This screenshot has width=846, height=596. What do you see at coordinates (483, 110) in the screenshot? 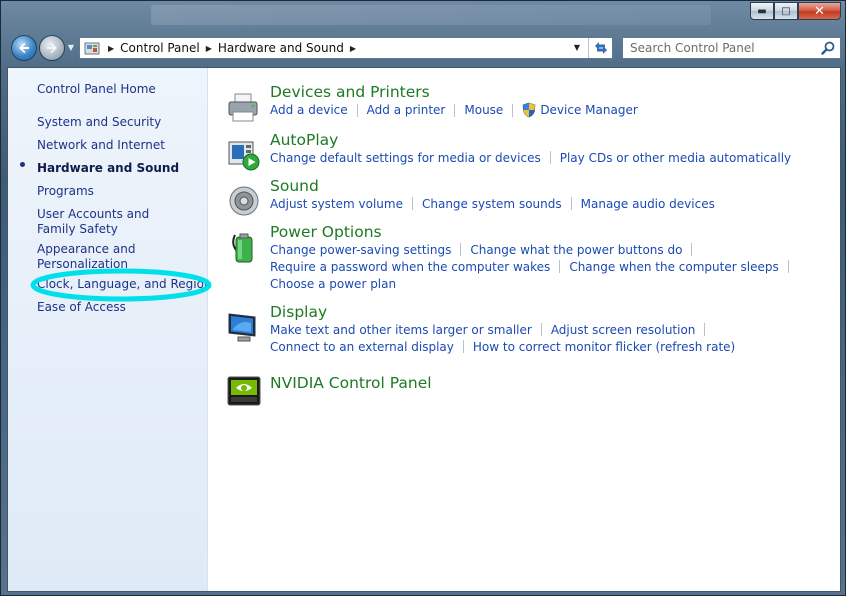
I see `task-mouse: Mouse` at bounding box center [483, 110].